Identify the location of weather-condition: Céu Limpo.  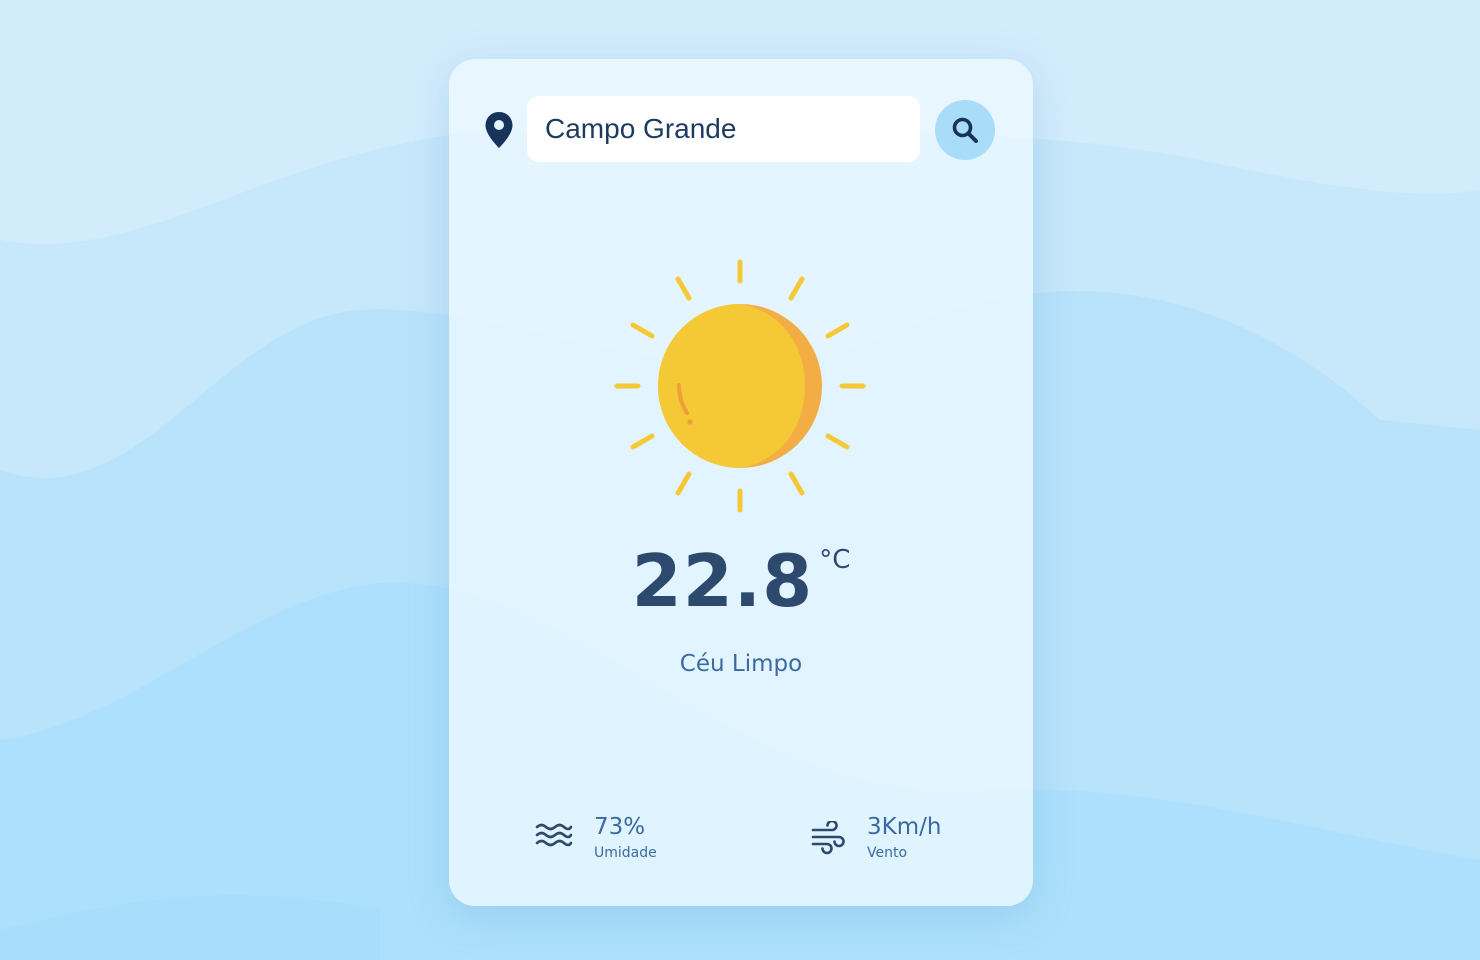
(741, 664).